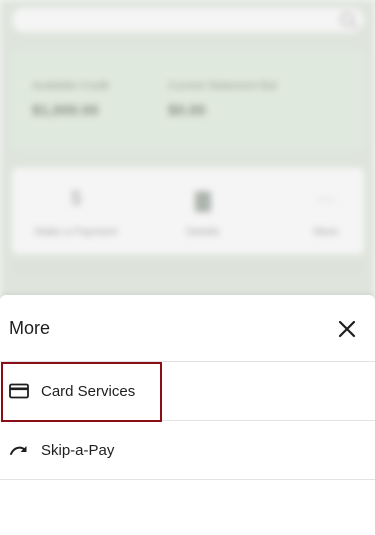 The height and width of the screenshot is (535, 375). Describe the element at coordinates (30, 328) in the screenshot. I see `sheet-title: More` at that location.